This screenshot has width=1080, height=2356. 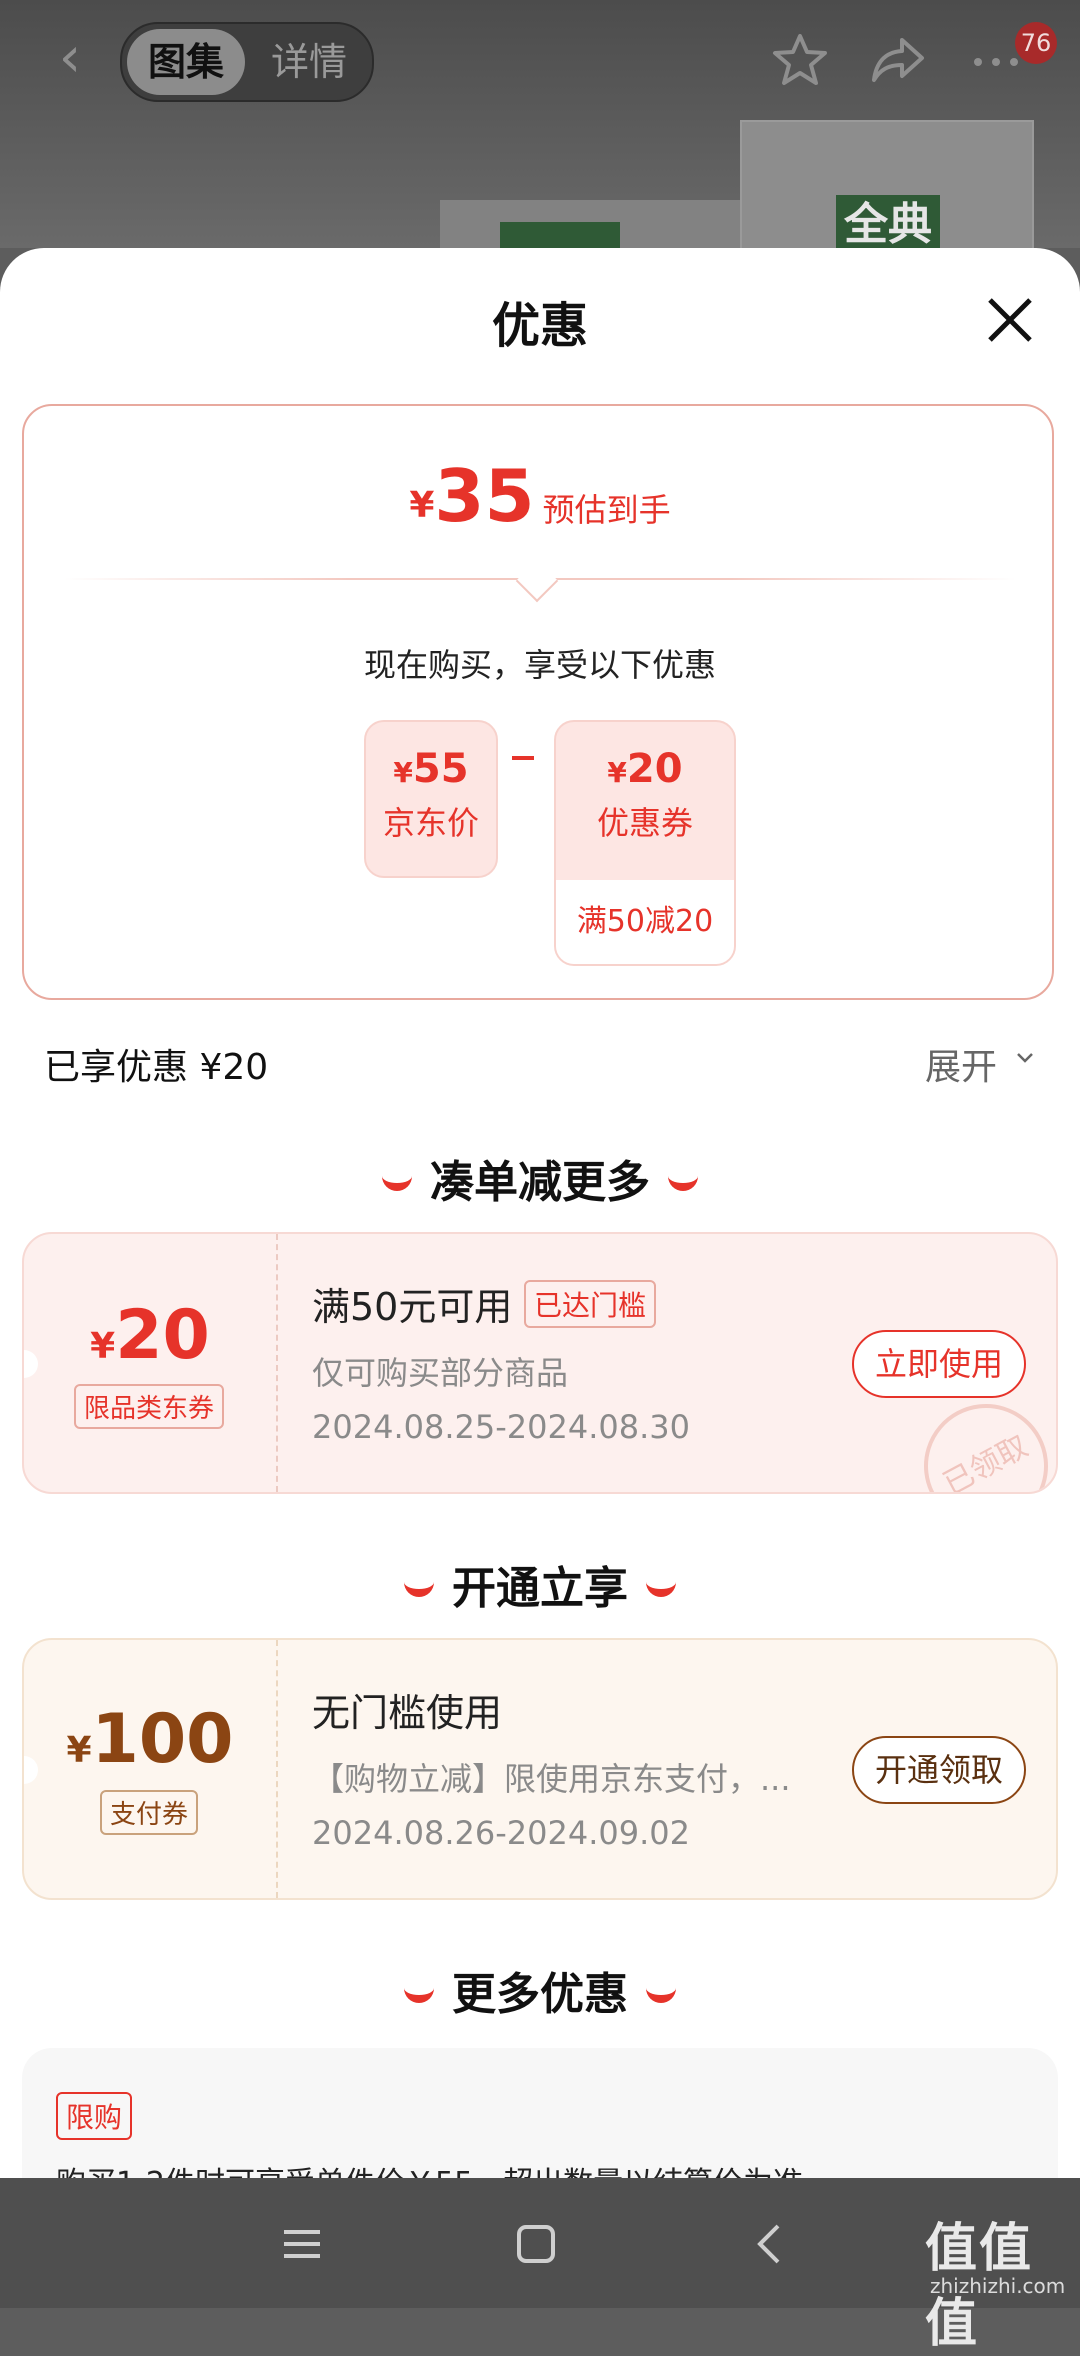 I want to click on star-icon, so click(x=800, y=60).